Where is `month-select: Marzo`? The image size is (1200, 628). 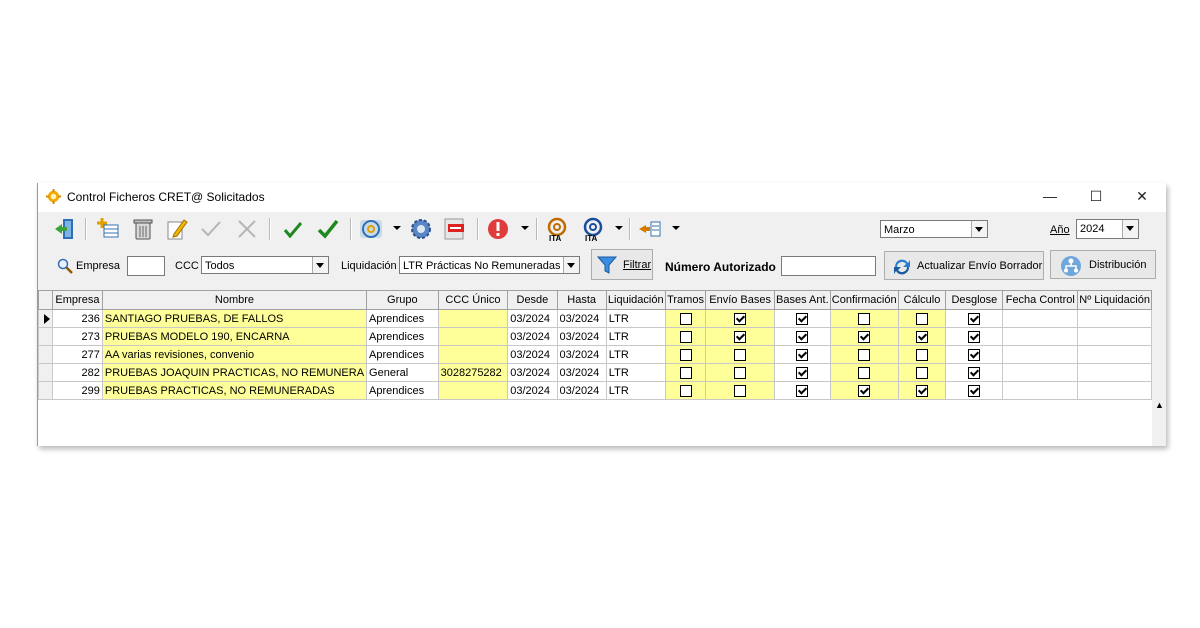
month-select: Marzo is located at coordinates (934, 229).